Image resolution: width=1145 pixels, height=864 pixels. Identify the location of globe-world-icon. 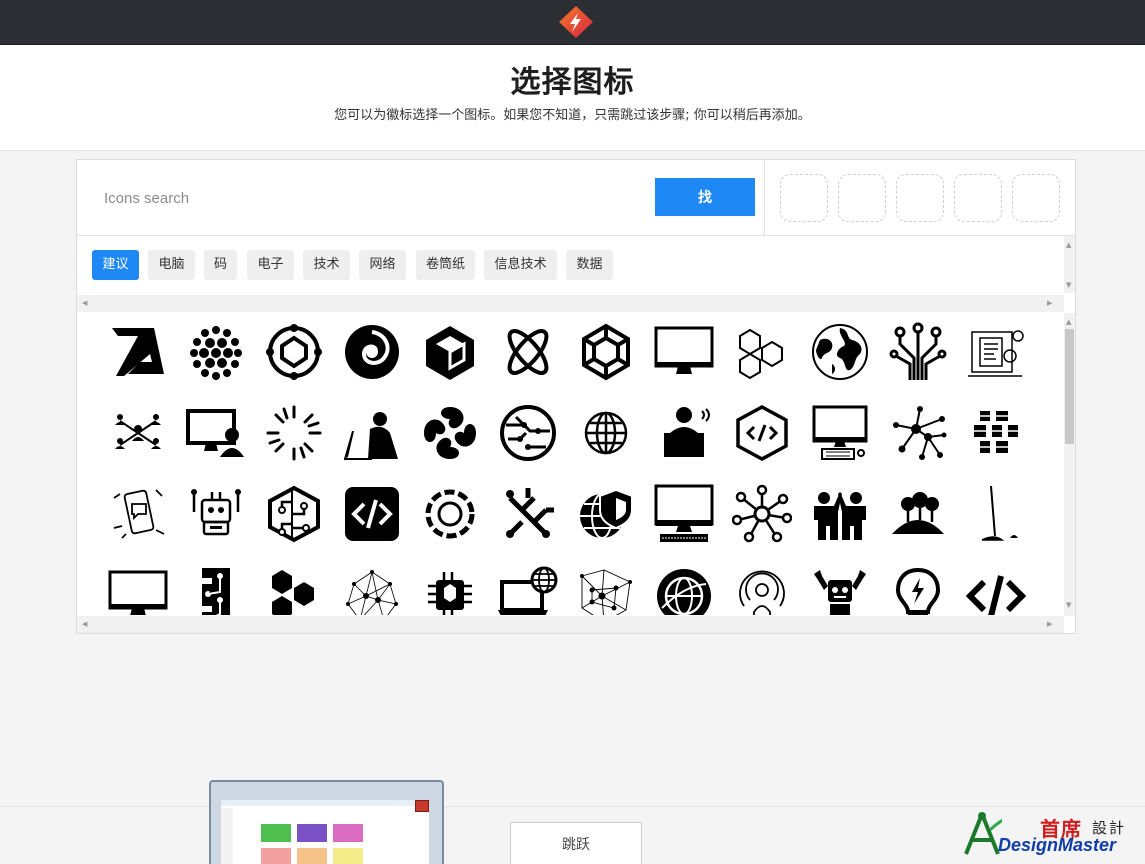
(840, 352).